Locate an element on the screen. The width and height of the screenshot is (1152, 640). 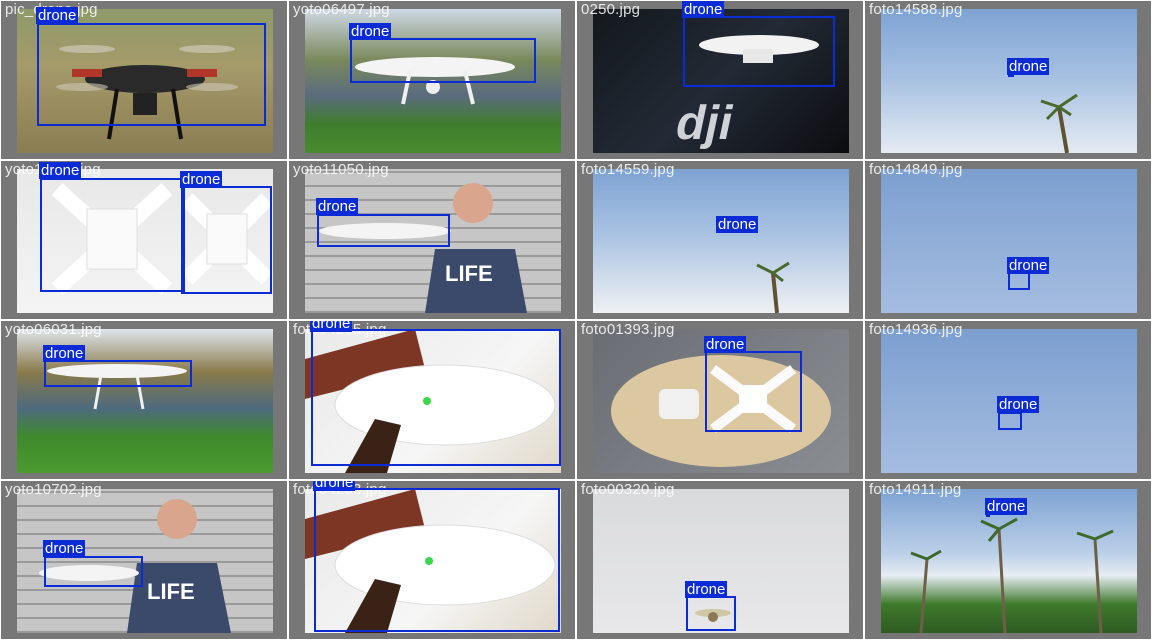
tile-6: LIFE yoto11050.jpg drone is located at coordinates (432, 240).